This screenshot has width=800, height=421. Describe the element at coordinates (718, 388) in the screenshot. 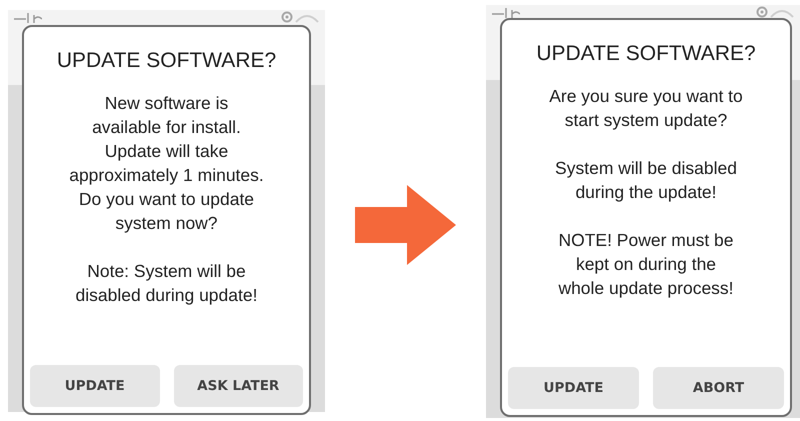

I see `dialog-button: ABORT` at that location.